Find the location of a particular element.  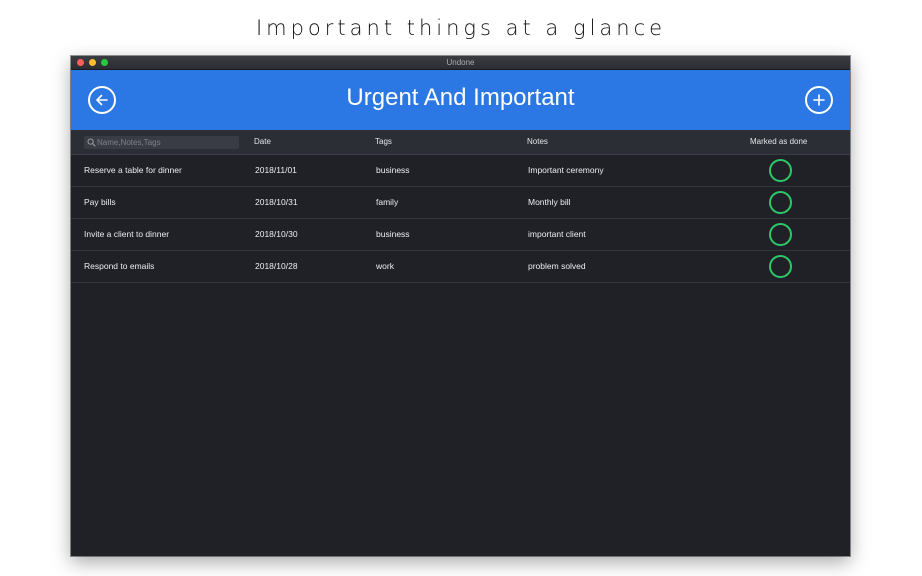

task-name: Respond to emails is located at coordinates (119, 266).